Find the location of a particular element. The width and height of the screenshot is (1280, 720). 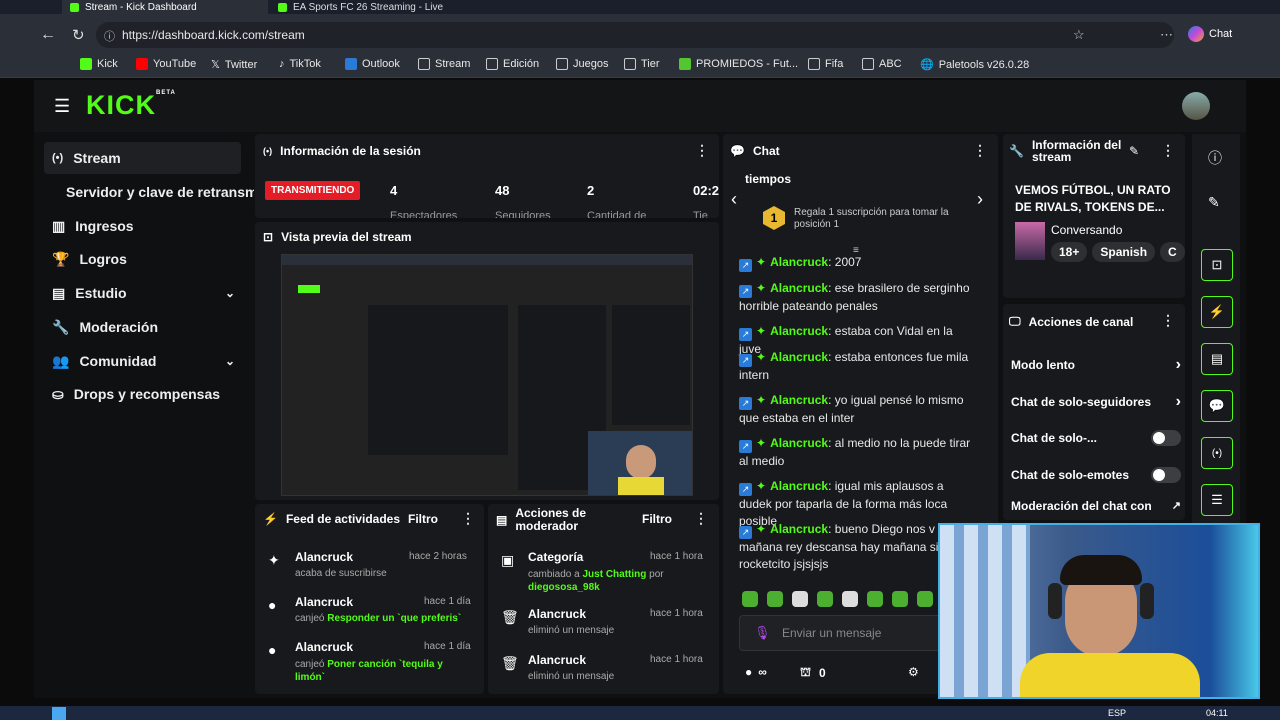

followers-only-row: Chat de solo-seguidores › is located at coordinates (1096, 402).